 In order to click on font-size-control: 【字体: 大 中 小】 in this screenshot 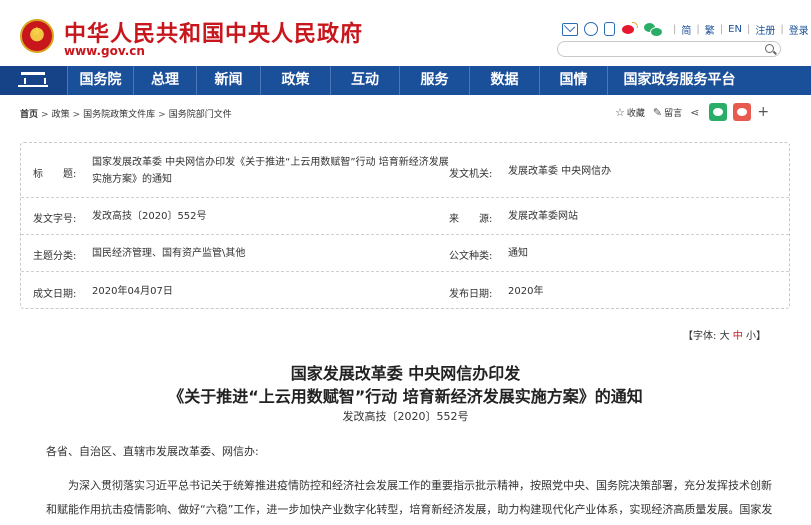, I will do `click(724, 336)`.